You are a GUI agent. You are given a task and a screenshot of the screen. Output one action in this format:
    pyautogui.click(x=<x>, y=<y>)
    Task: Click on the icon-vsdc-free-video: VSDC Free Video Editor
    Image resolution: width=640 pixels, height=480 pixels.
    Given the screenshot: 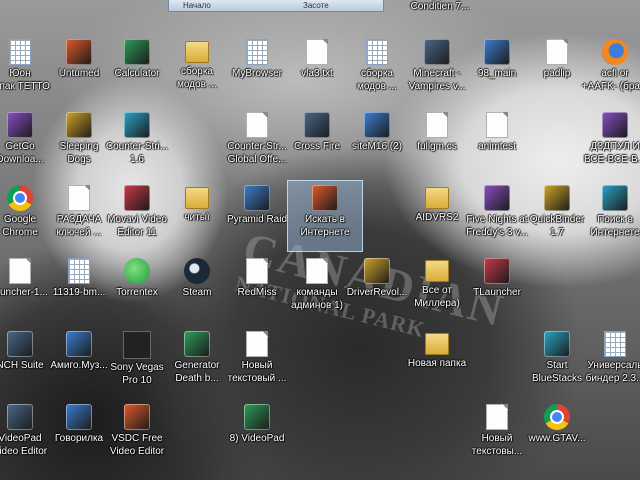 What is the action you would take?
    pyautogui.click(x=137, y=435)
    